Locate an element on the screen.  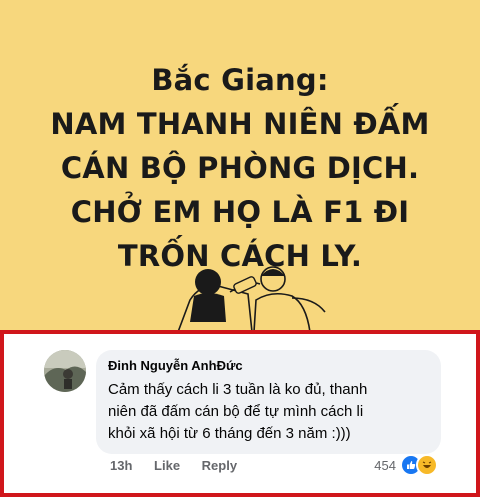
comment-timestamp: 13h is located at coordinates (121, 465).